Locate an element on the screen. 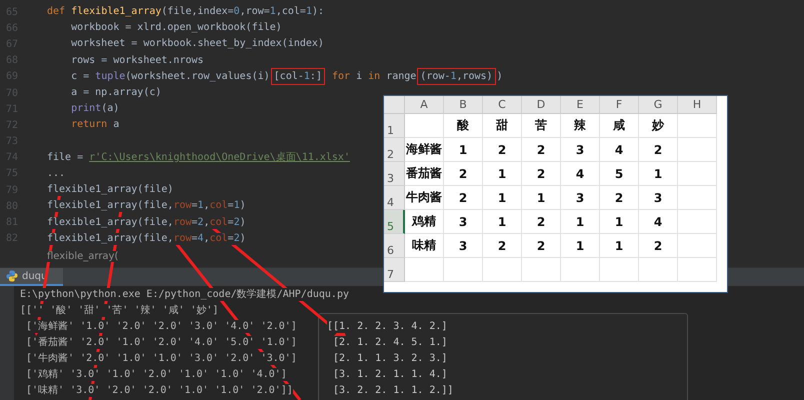 The image size is (804, 400). select-all-corner is located at coordinates (394, 105).